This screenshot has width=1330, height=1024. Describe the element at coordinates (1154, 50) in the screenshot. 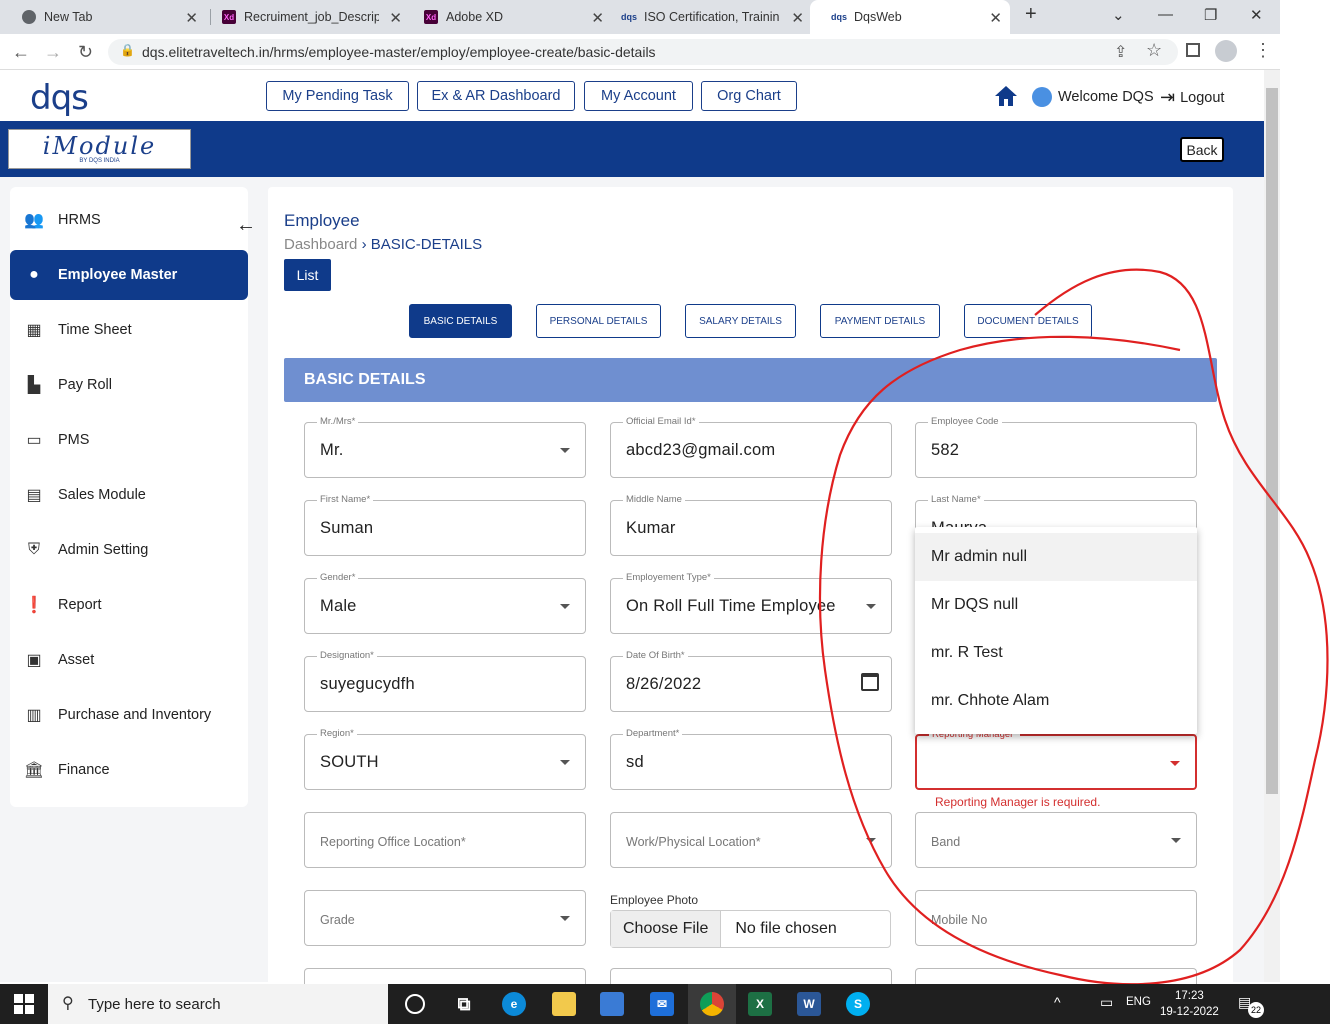

I see `bookmark-star-icon: ☆` at that location.